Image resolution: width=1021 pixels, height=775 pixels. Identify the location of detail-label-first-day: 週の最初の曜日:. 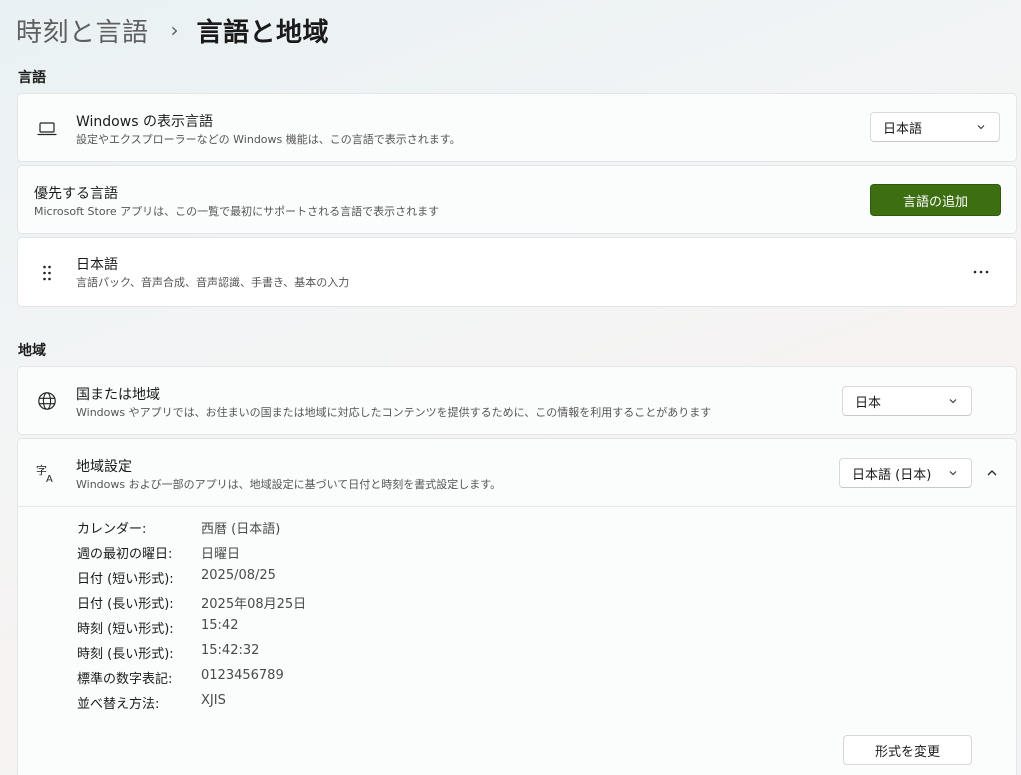
(125, 554).